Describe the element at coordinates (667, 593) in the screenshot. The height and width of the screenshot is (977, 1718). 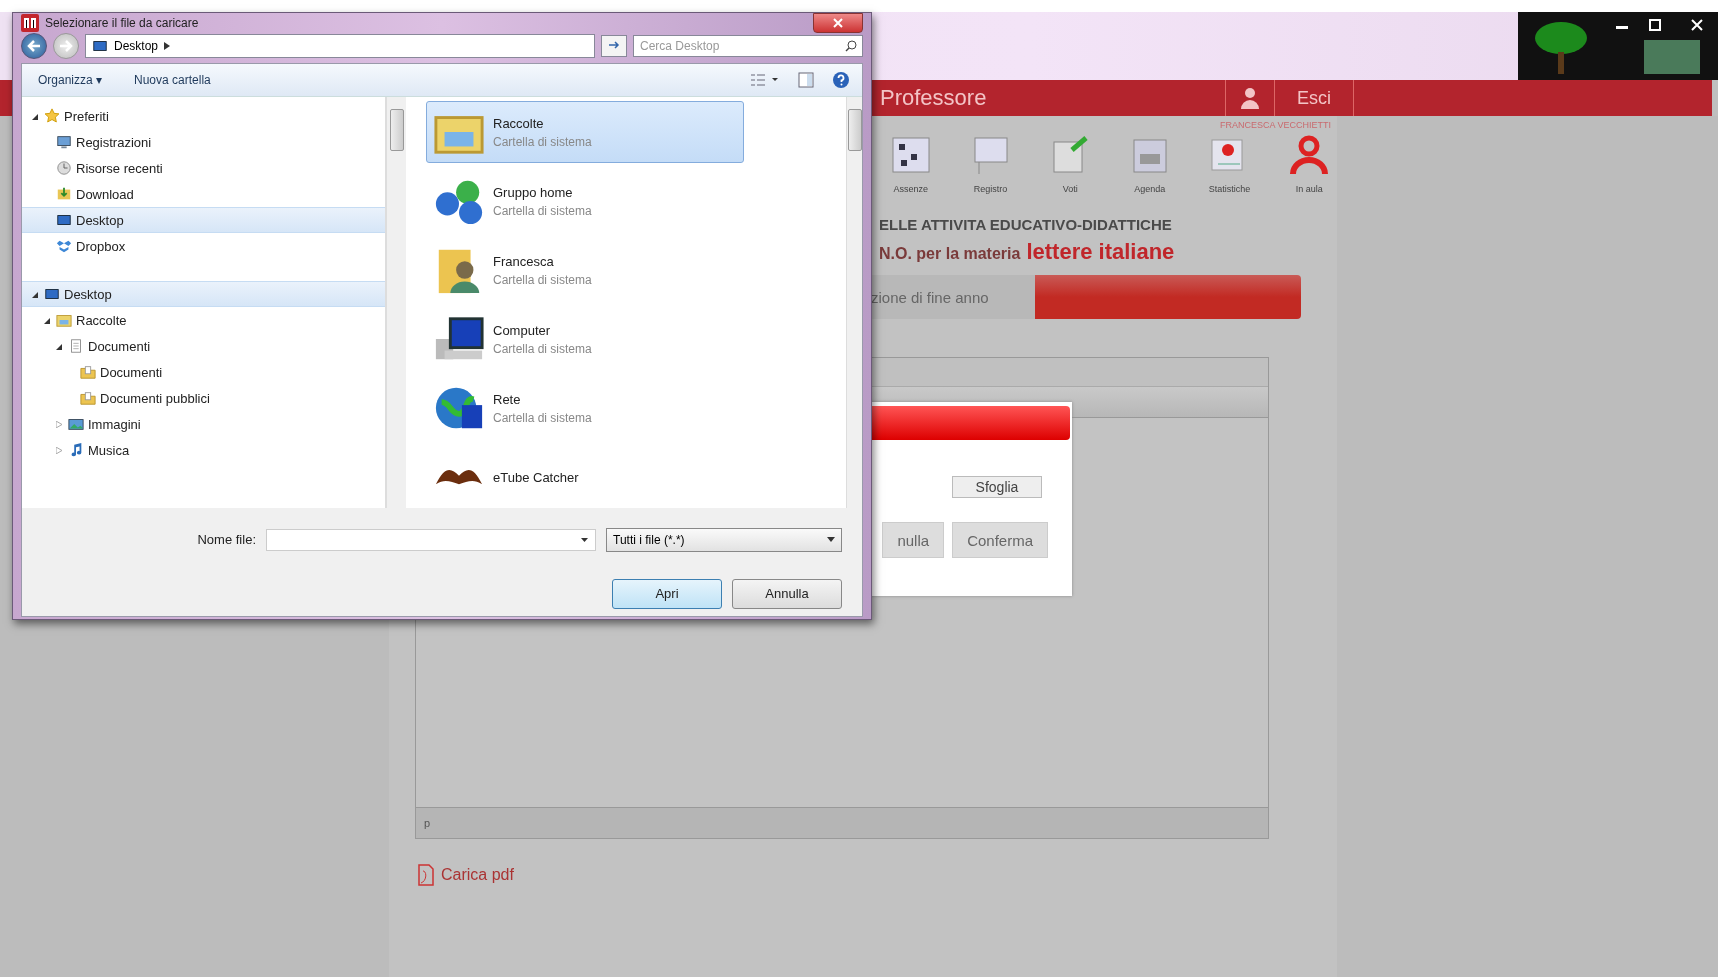
I see `dialog-button: Apri` at that location.